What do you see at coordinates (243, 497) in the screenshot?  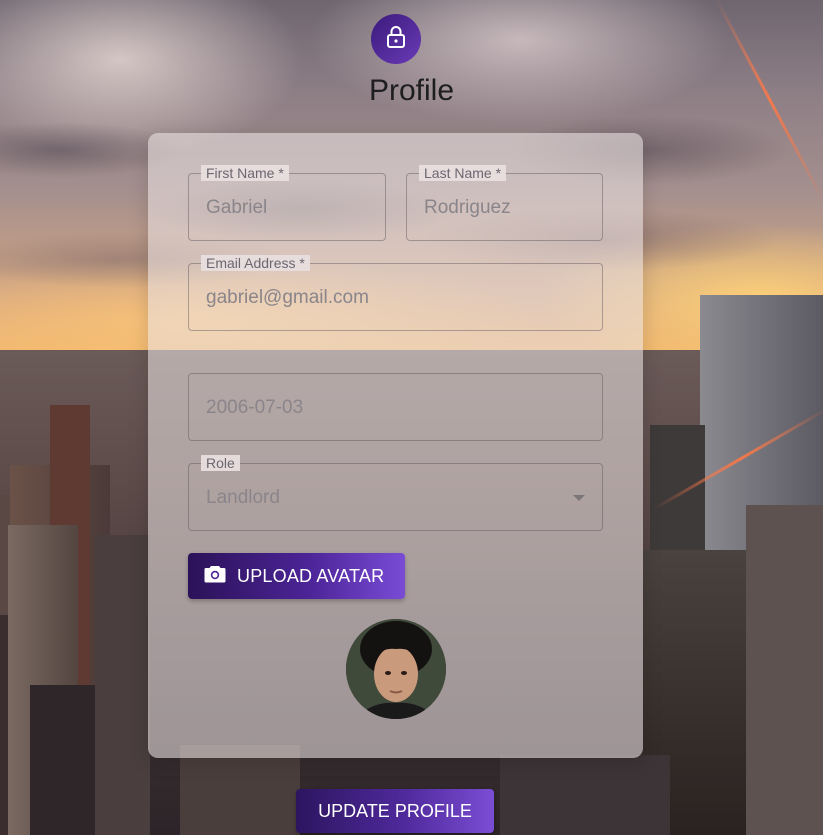 I see `role-value: Landlord` at bounding box center [243, 497].